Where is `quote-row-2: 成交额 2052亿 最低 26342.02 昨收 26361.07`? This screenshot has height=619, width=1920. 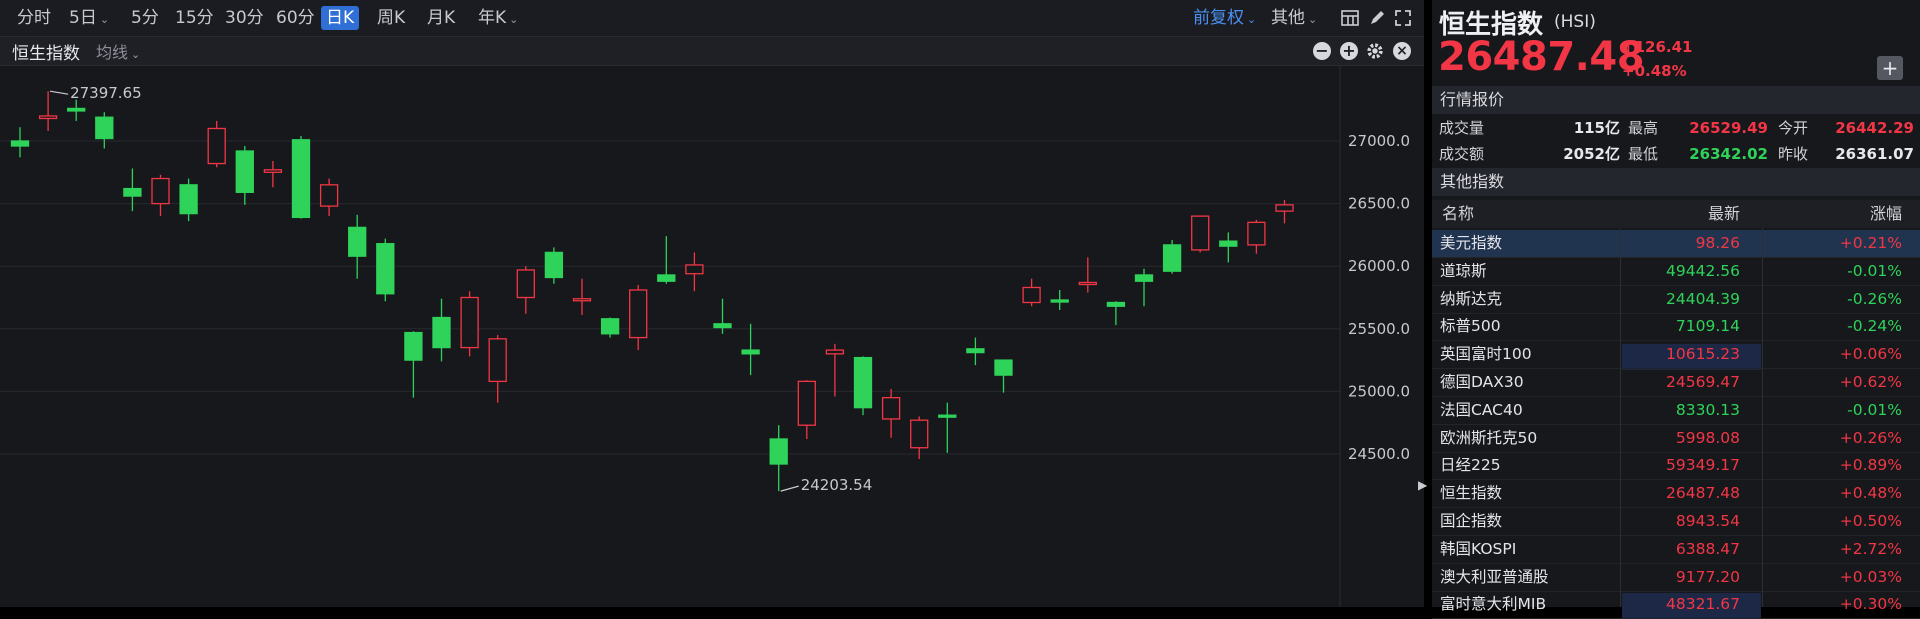
quote-row-2: 成交额 2052亿 最低 26342.02 昨收 26361.07 is located at coordinates (1676, 154).